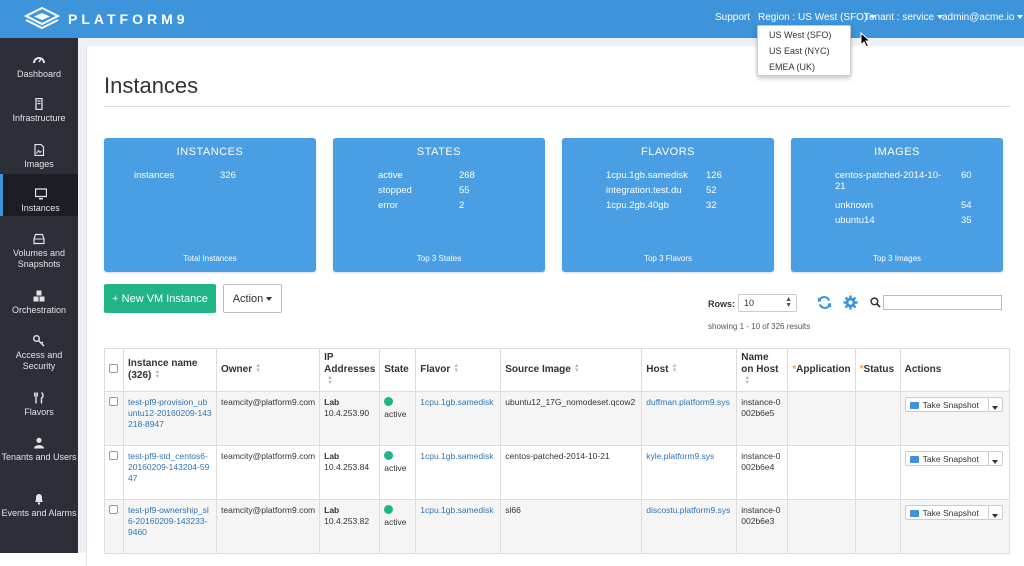 The image size is (1024, 566). I want to click on region-dropdown-menu: US West (SFO) US East (NYC) EMEA (UK), so click(804, 50).